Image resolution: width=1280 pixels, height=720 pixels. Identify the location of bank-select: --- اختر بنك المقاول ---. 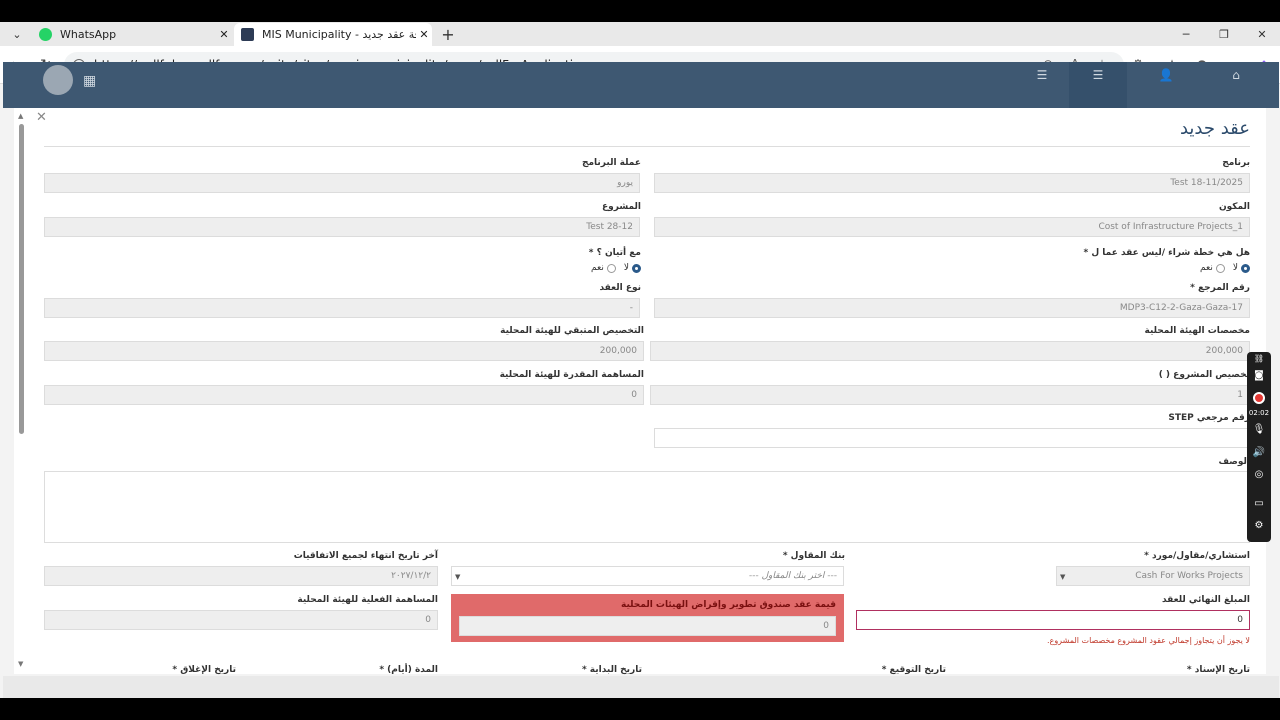
(647, 576).